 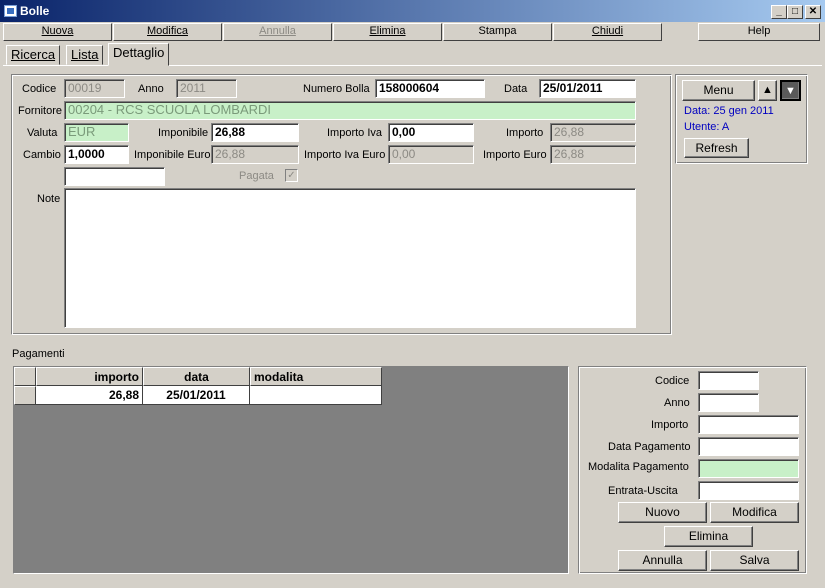 What do you see at coordinates (754, 560) in the screenshot?
I see `salva-button: Salva` at bounding box center [754, 560].